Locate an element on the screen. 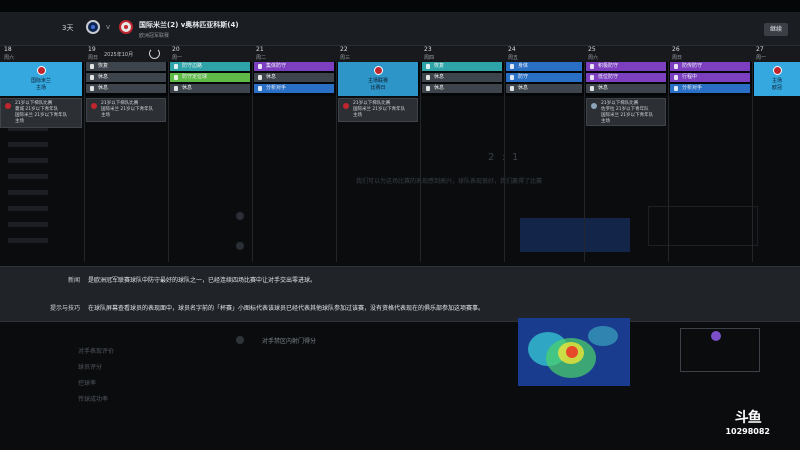 The width and height of the screenshot is (800, 450). olympiacos-crest-icon is located at coordinates (126, 27).